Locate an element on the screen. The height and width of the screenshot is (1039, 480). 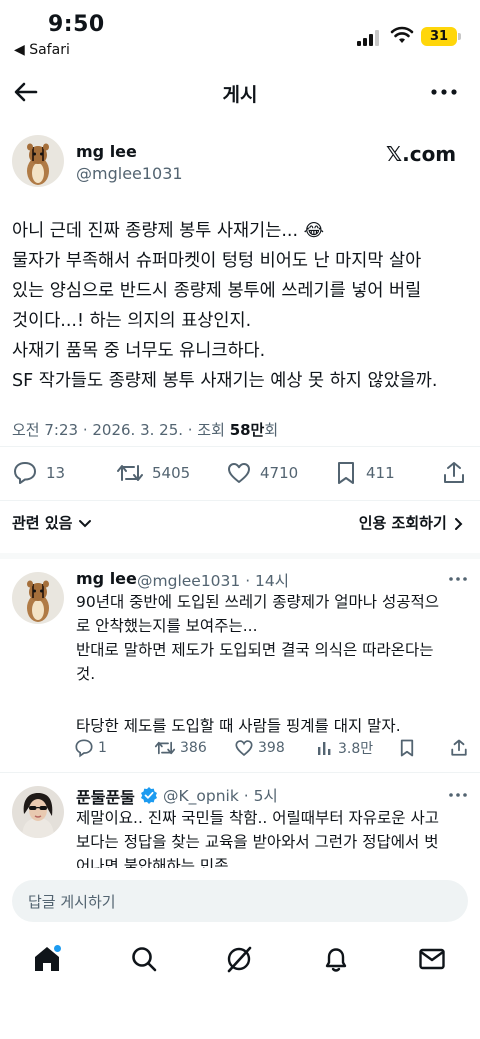
top-nav-bar: 게시 is located at coordinates (240, 93).